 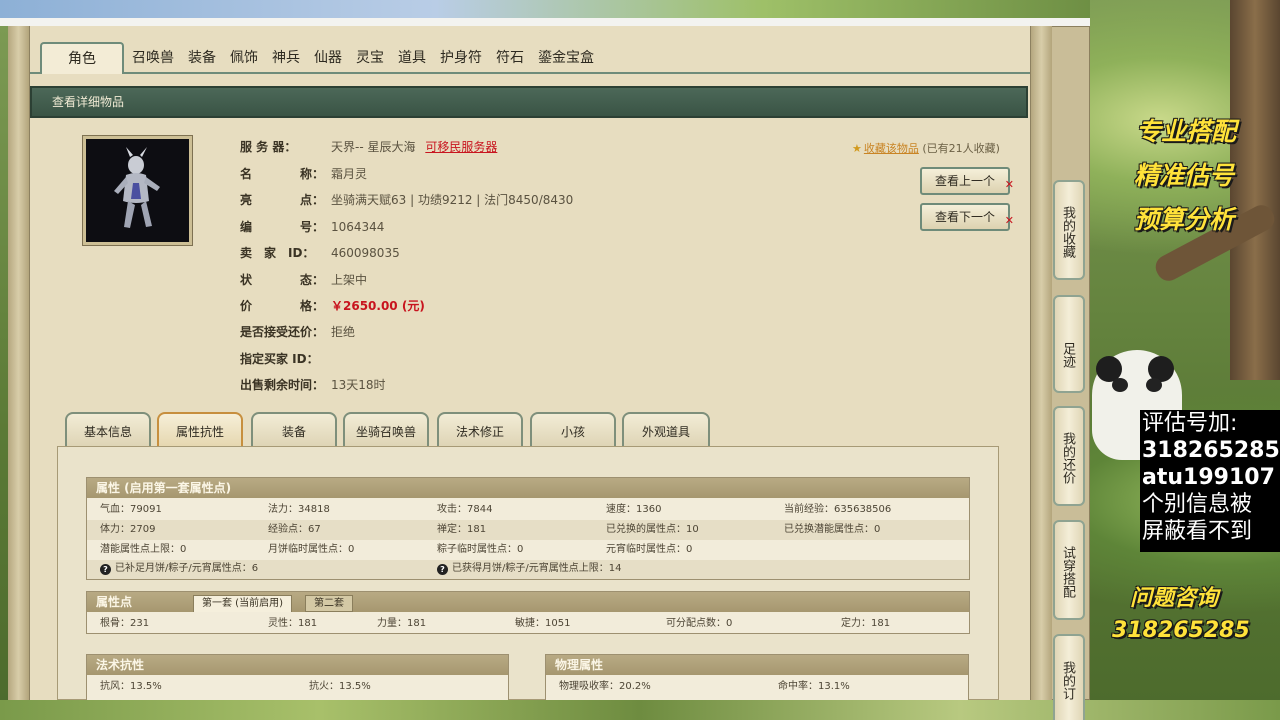 What do you see at coordinates (1255, 190) in the screenshot?
I see `tree-trunk` at bounding box center [1255, 190].